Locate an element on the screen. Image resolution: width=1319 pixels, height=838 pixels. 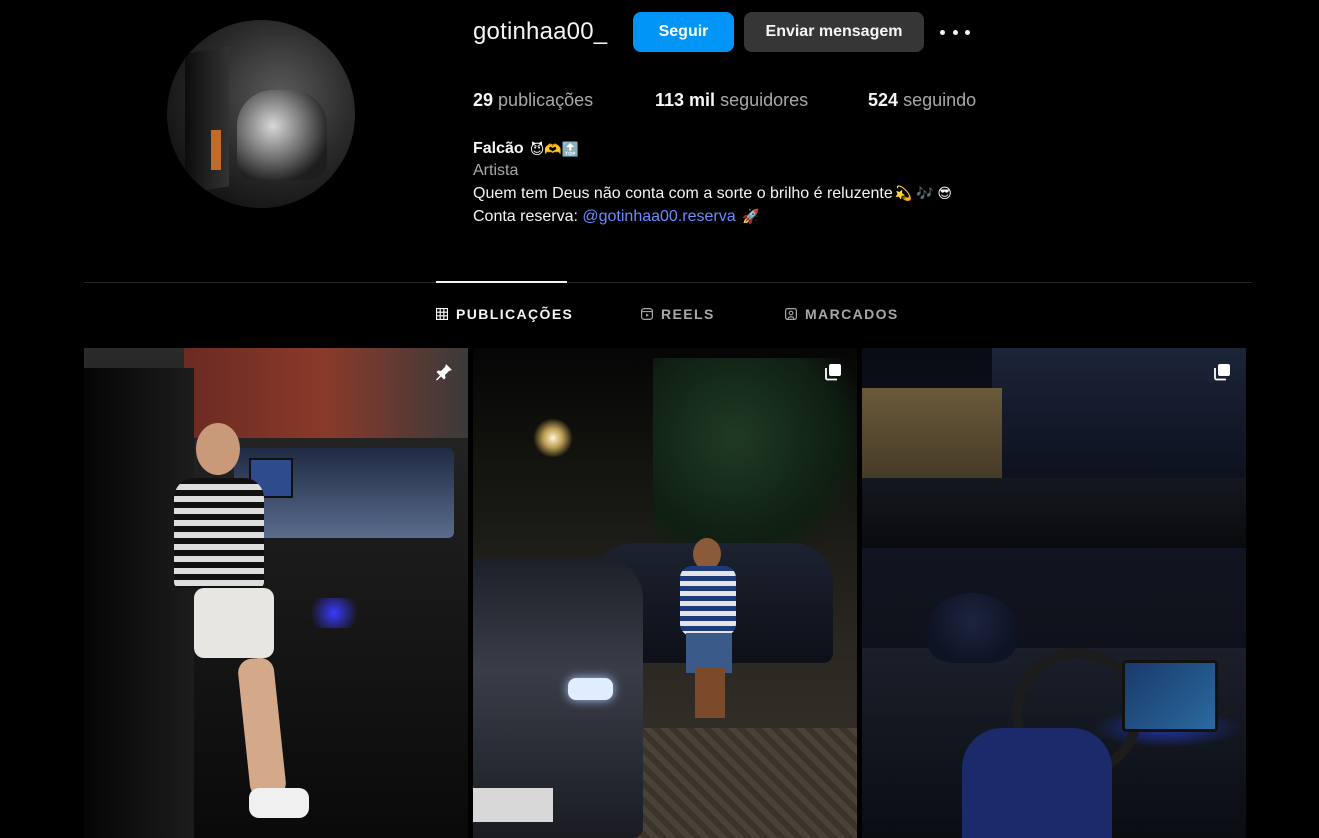
followers-stat: 113 mil seguidores is located at coordinates (731, 100).